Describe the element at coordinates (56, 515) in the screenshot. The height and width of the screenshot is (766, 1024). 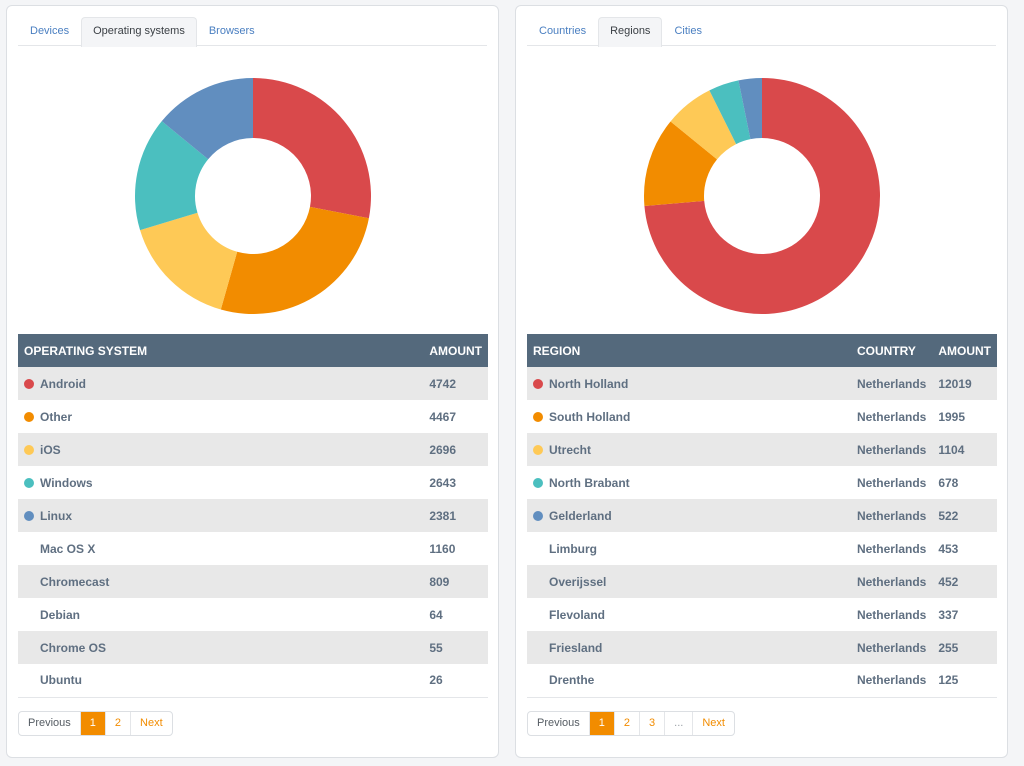
I see `row-label: Linux` at that location.